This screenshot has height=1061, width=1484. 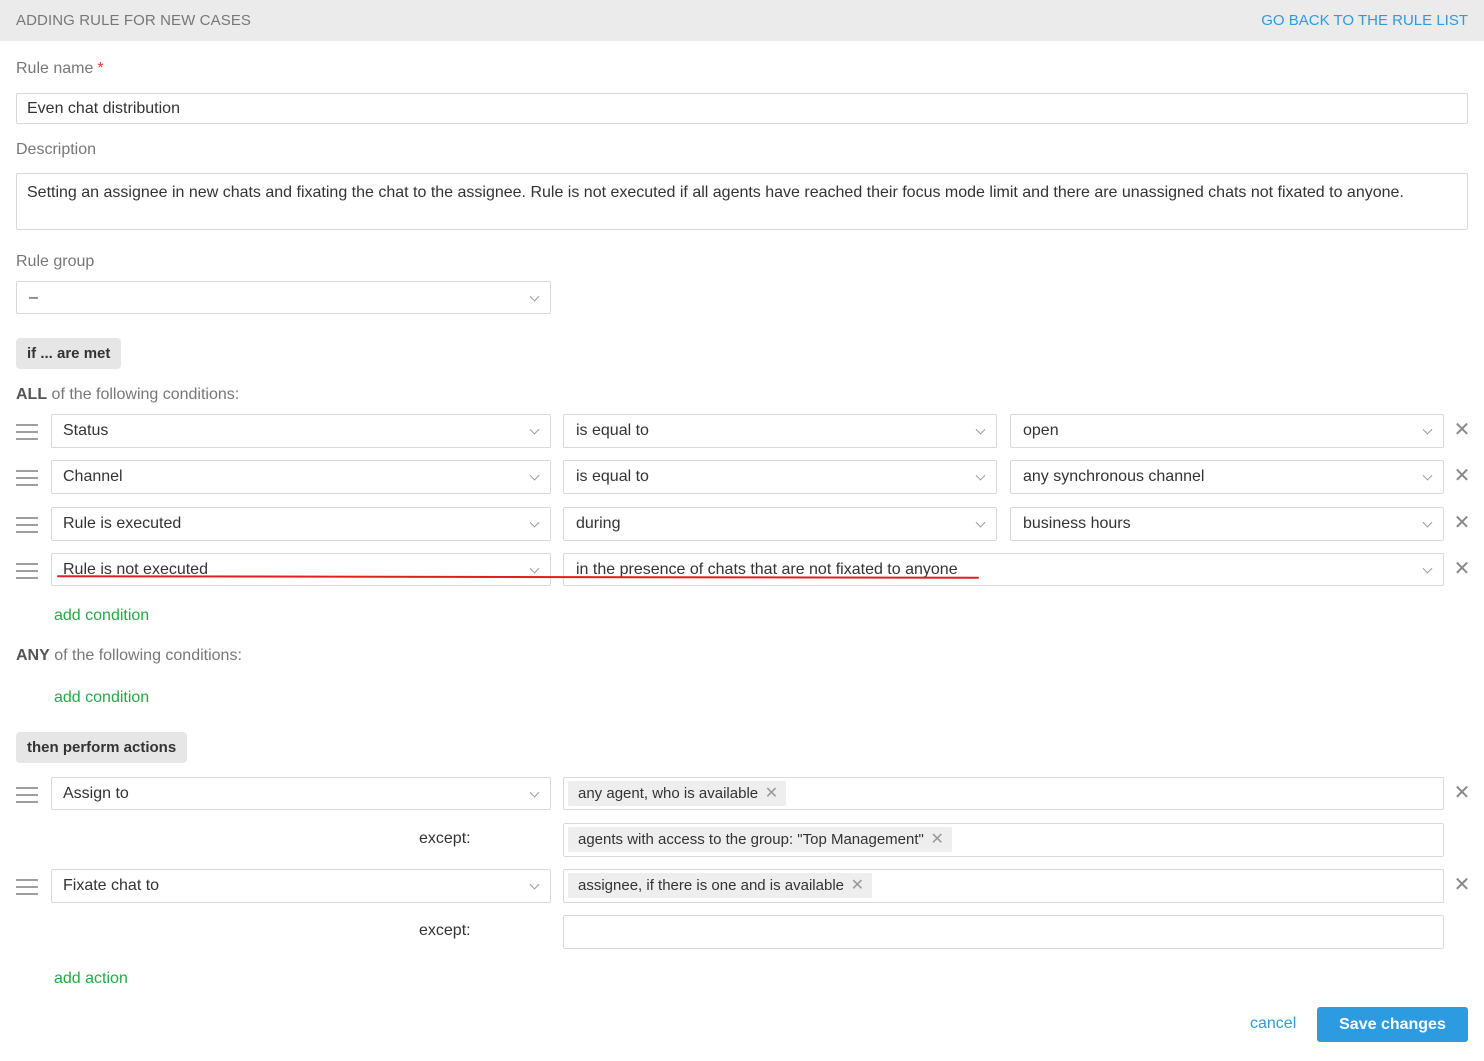 What do you see at coordinates (1227, 524) in the screenshot?
I see `condition-value-select: business hours` at bounding box center [1227, 524].